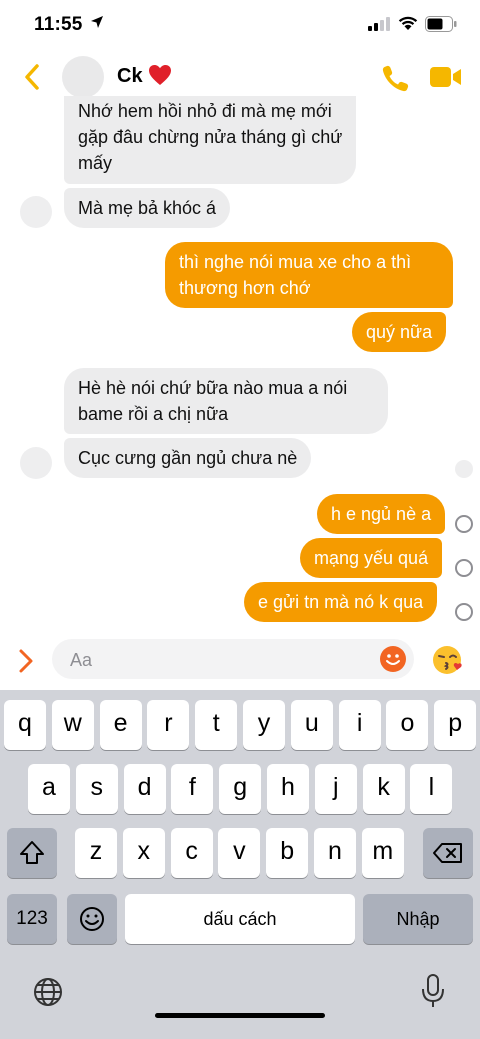 The width and height of the screenshot is (480, 1039). What do you see at coordinates (188, 458) in the screenshot?
I see `incoming-message: Cục cưng gần ngủ chưa nè` at bounding box center [188, 458].